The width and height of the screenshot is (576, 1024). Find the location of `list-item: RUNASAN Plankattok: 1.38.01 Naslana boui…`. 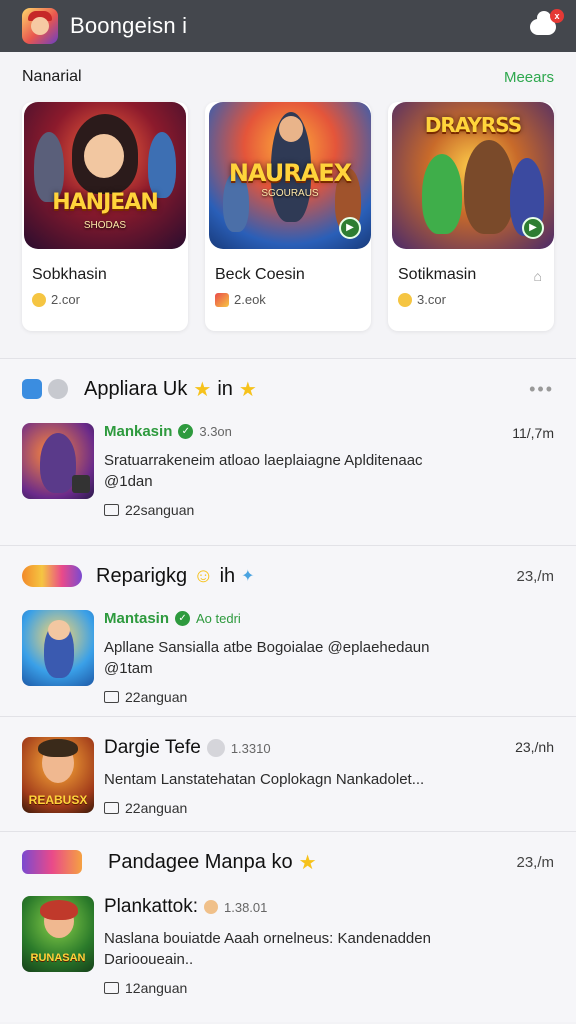

list-item: RUNASAN Plankattok: 1.38.01 Naslana boui… is located at coordinates (288, 944).